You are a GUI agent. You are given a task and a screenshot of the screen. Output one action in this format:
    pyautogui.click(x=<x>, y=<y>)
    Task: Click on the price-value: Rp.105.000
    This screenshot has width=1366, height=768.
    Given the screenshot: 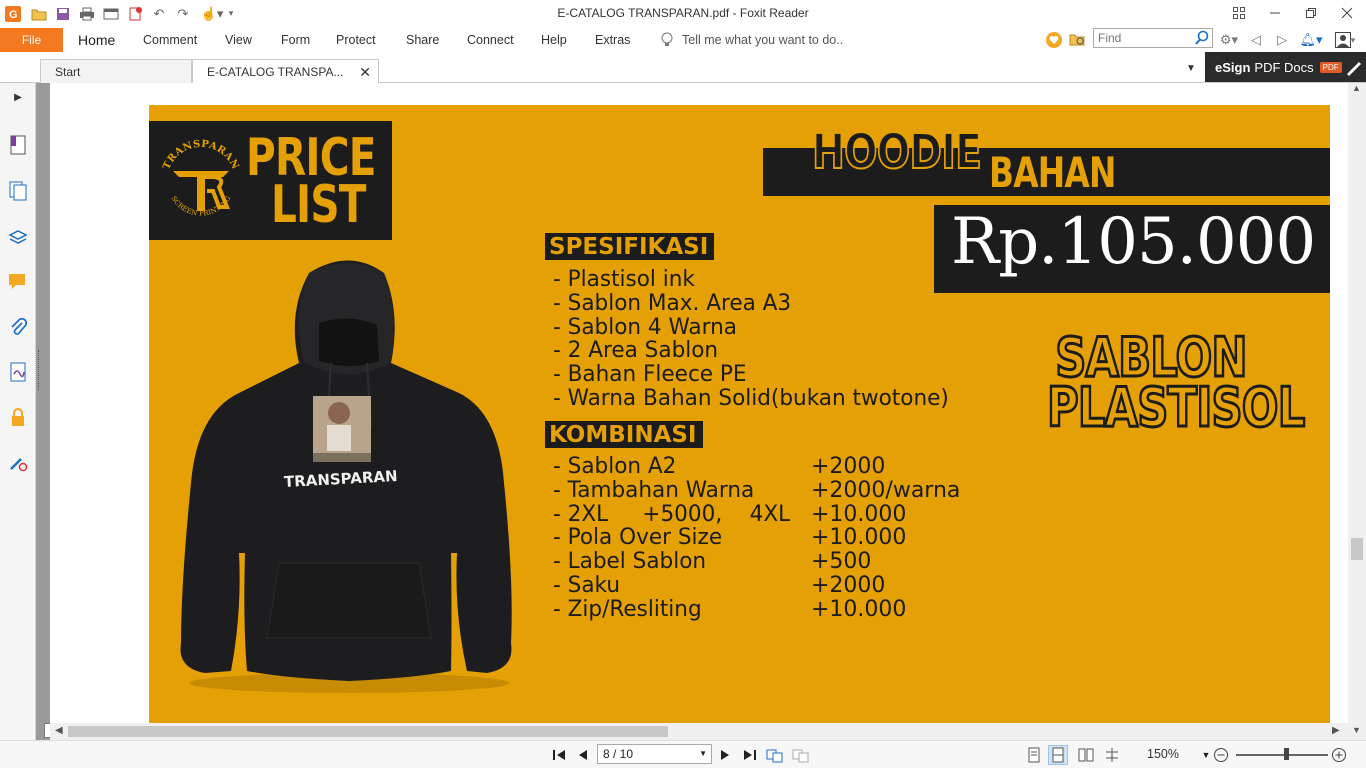 What is the action you would take?
    pyautogui.click(x=1133, y=242)
    